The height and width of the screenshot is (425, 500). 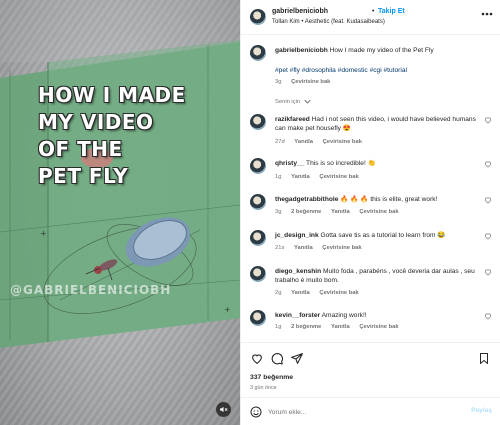 What do you see at coordinates (301, 50) in the screenshot?
I see `caption-username: gabrielbeniciobh` at bounding box center [301, 50].